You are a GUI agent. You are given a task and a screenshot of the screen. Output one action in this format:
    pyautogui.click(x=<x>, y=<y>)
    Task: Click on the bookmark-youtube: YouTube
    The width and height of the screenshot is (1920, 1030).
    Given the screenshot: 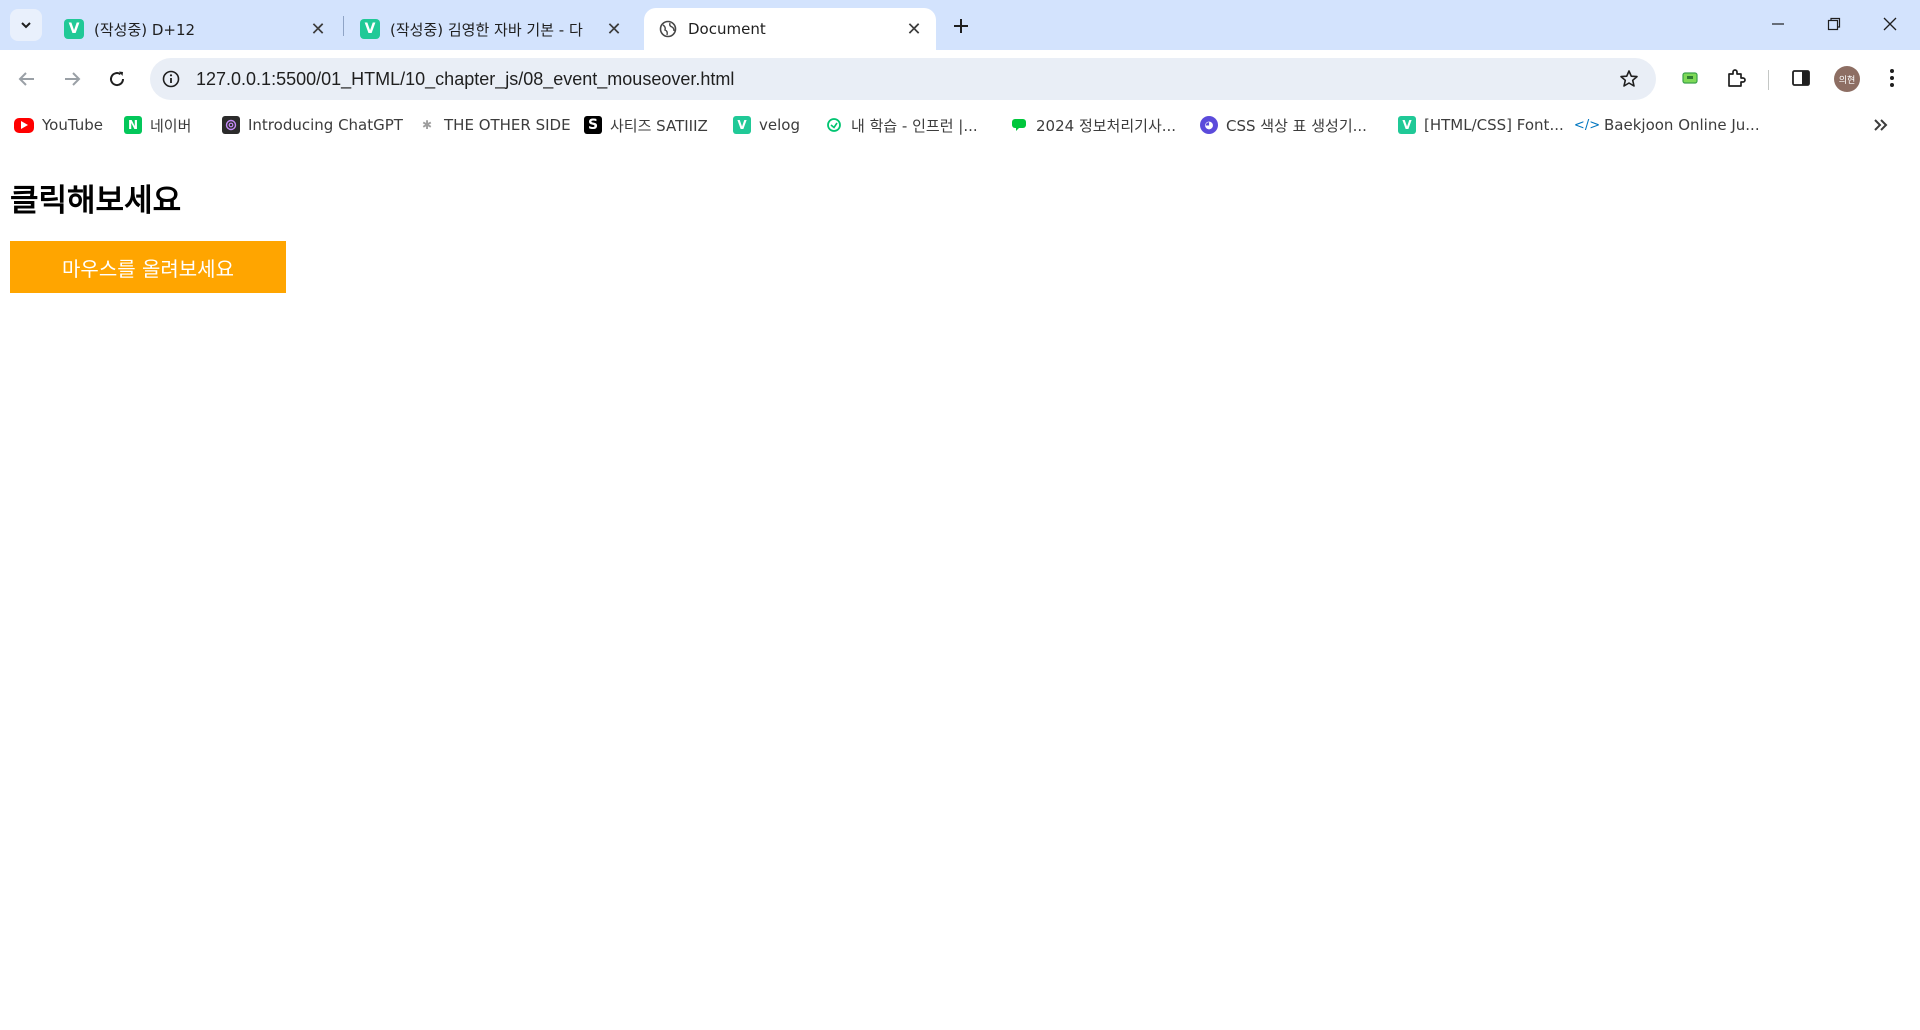 What is the action you would take?
    pyautogui.click(x=58, y=125)
    